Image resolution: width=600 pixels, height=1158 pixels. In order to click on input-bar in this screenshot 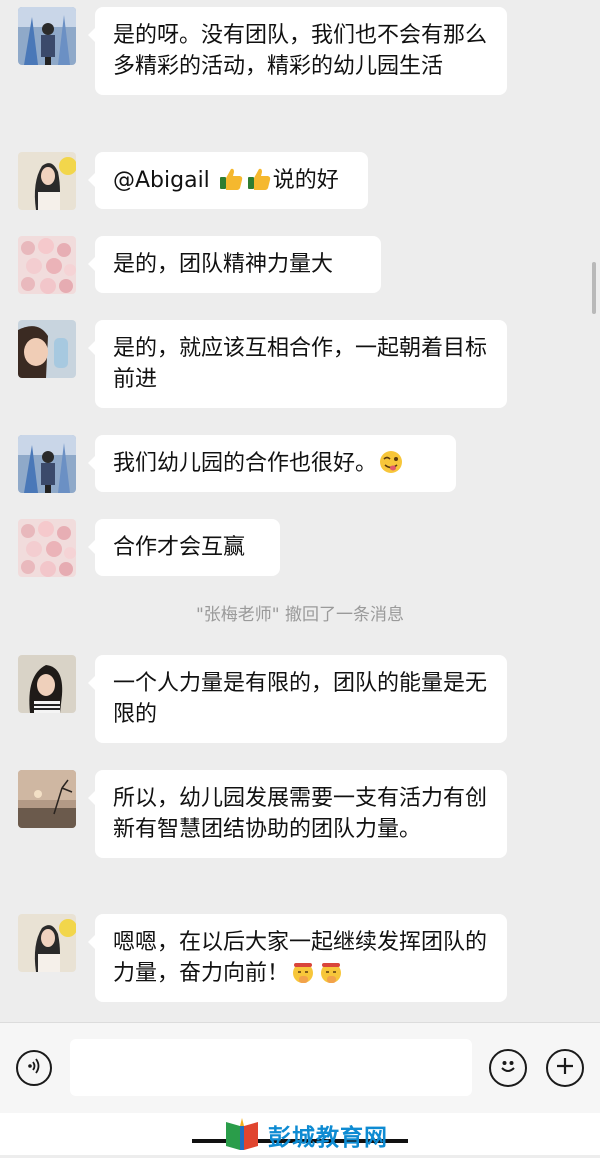, I will do `click(300, 1068)`.